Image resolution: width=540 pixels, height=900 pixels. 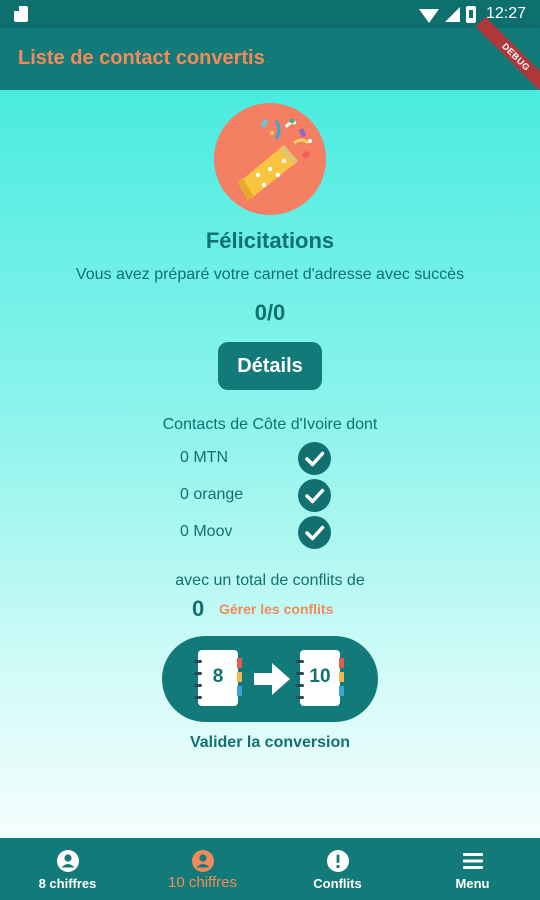 I want to click on to-digits: 10, so click(x=320, y=676).